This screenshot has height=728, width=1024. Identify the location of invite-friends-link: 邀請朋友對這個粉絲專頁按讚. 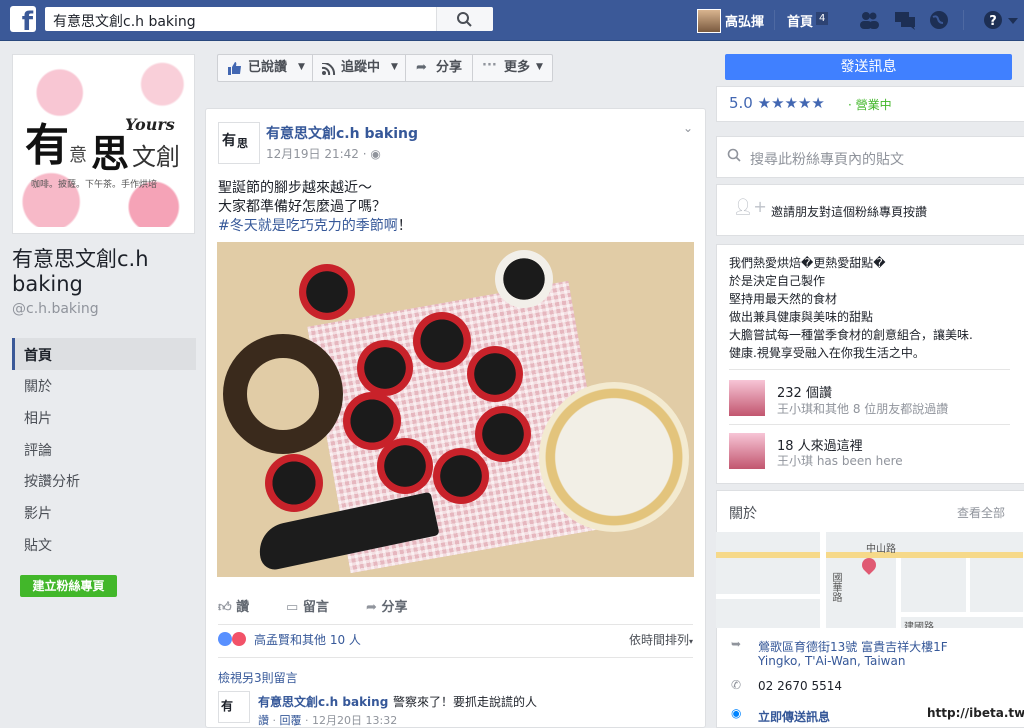
(849, 211).